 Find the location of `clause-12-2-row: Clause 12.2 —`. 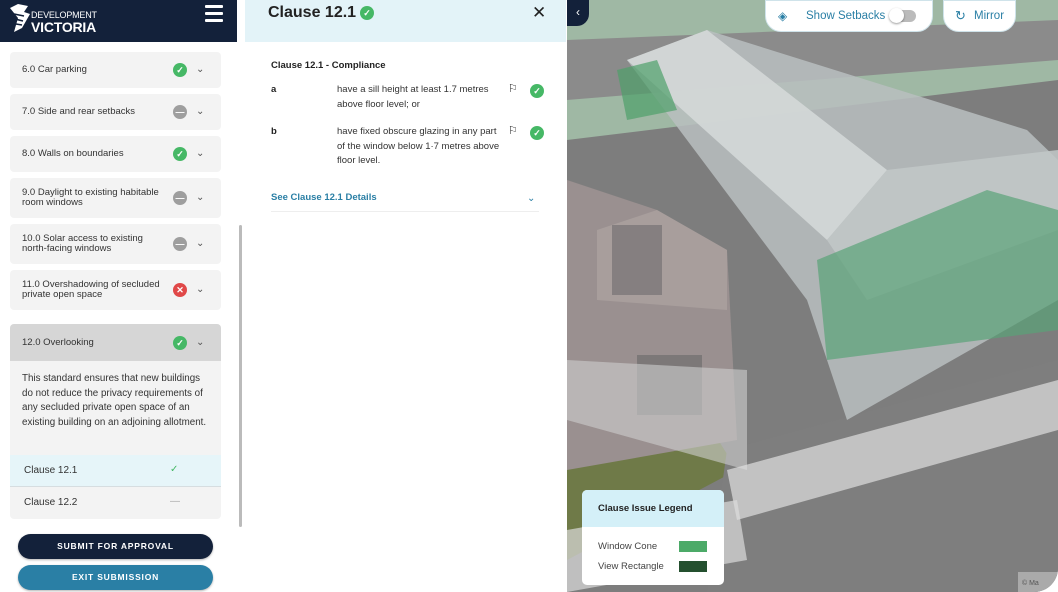

clause-12-2-row: Clause 12.2 — is located at coordinates (115, 503).